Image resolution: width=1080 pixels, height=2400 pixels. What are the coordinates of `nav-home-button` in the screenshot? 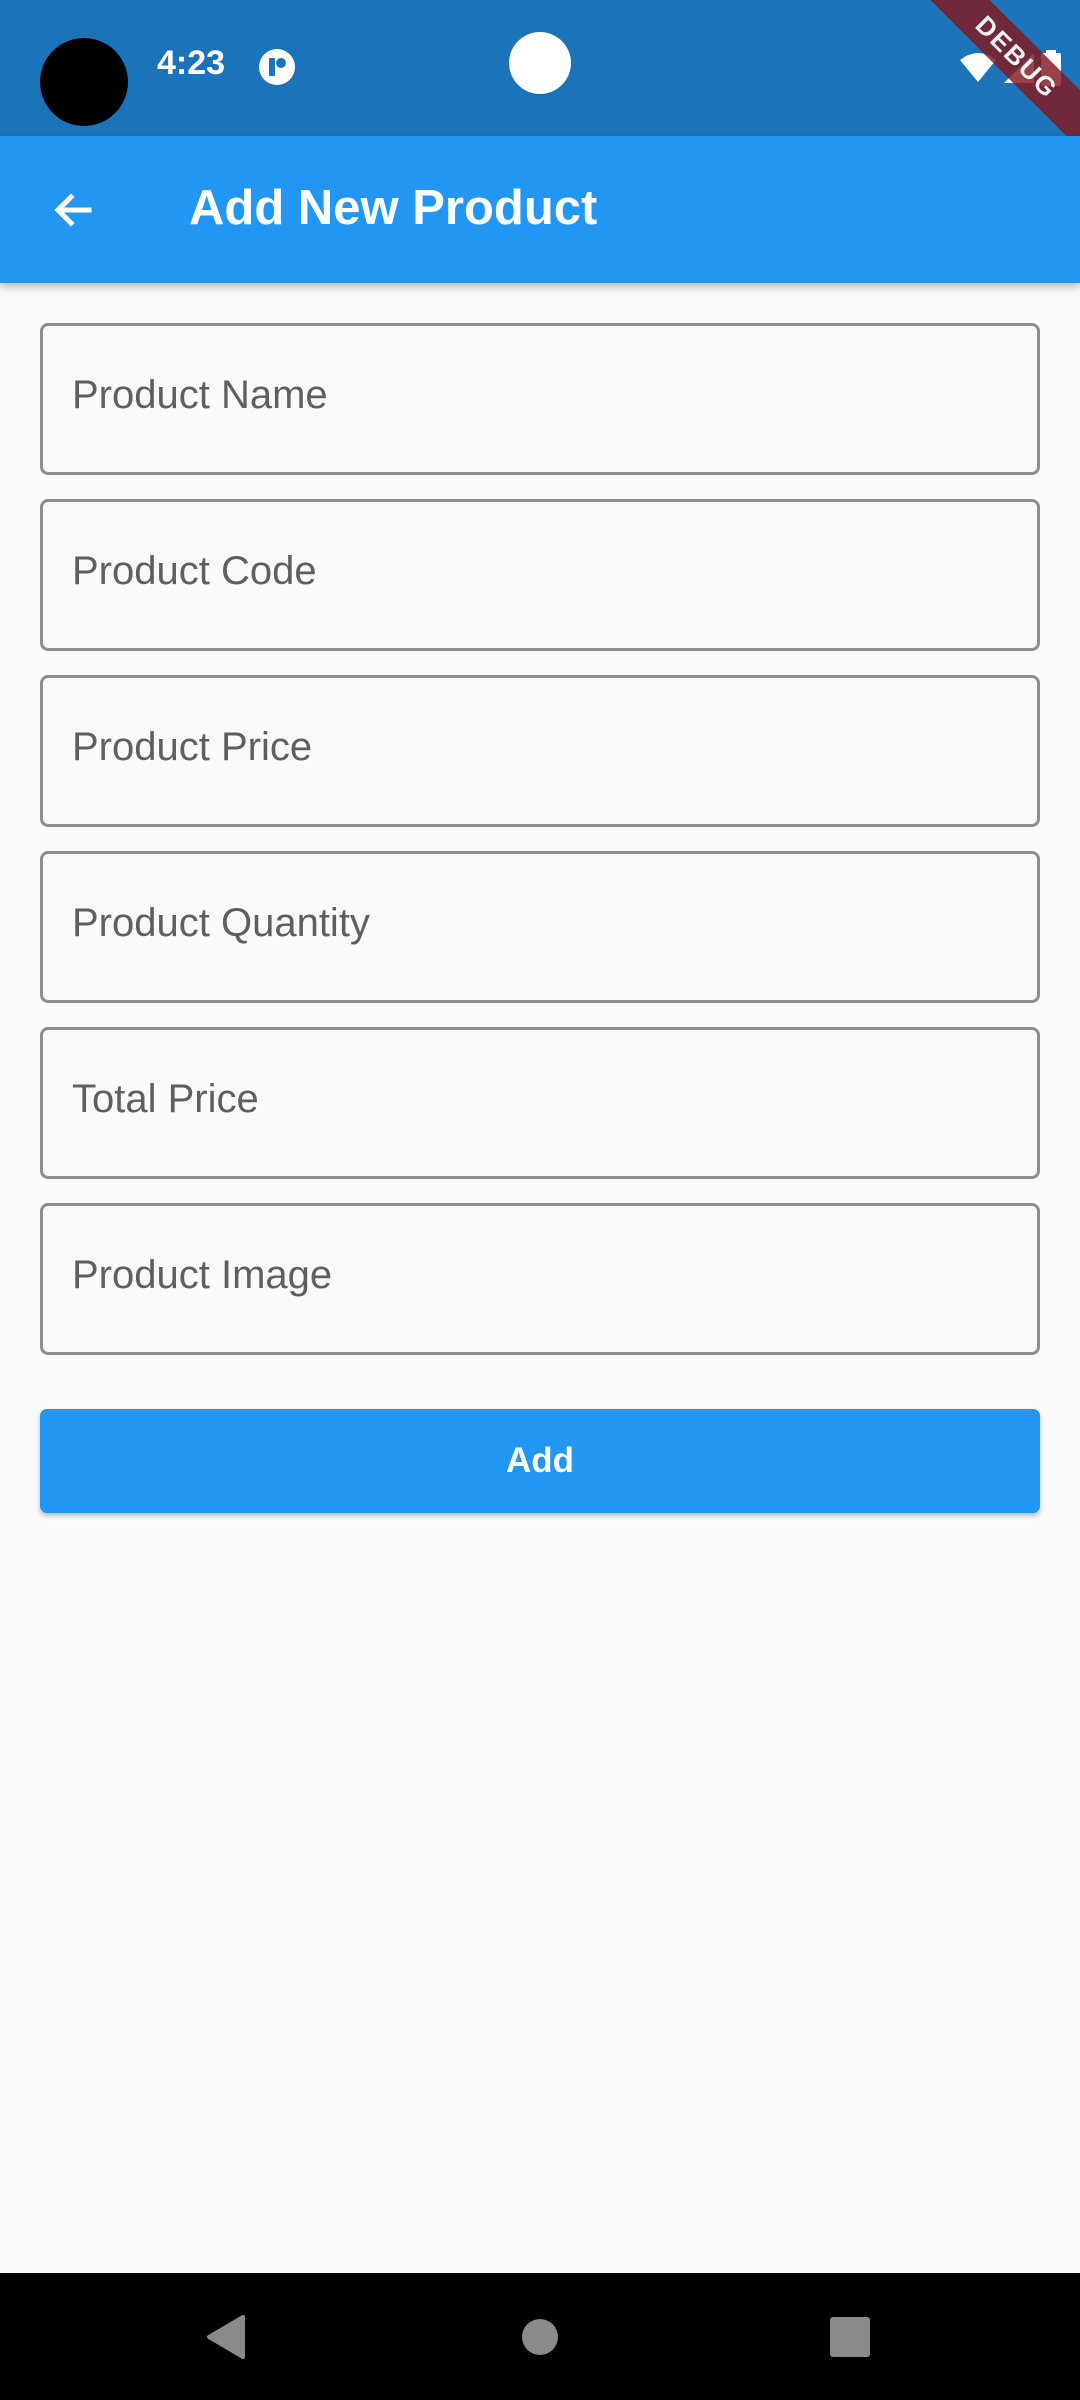 It's located at (540, 2336).